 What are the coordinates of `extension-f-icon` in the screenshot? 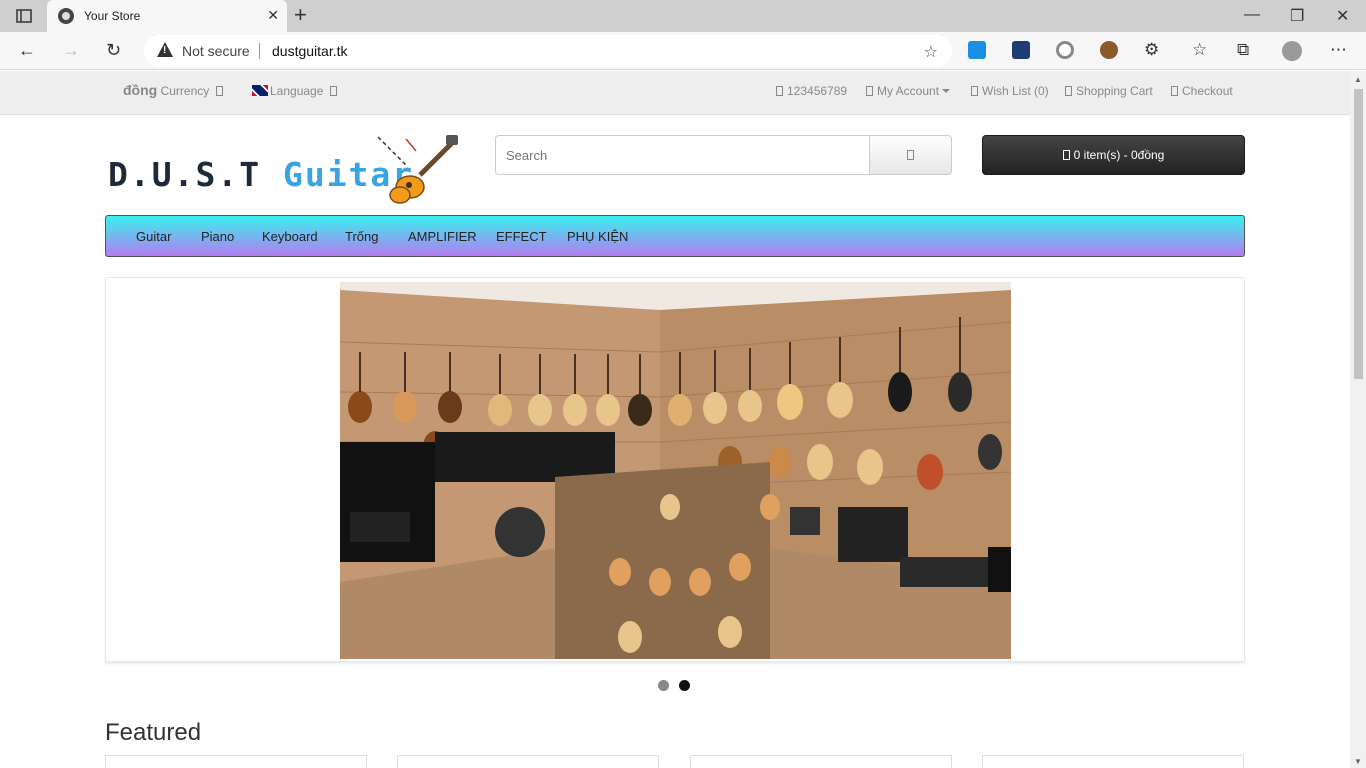 It's located at (1065, 50).